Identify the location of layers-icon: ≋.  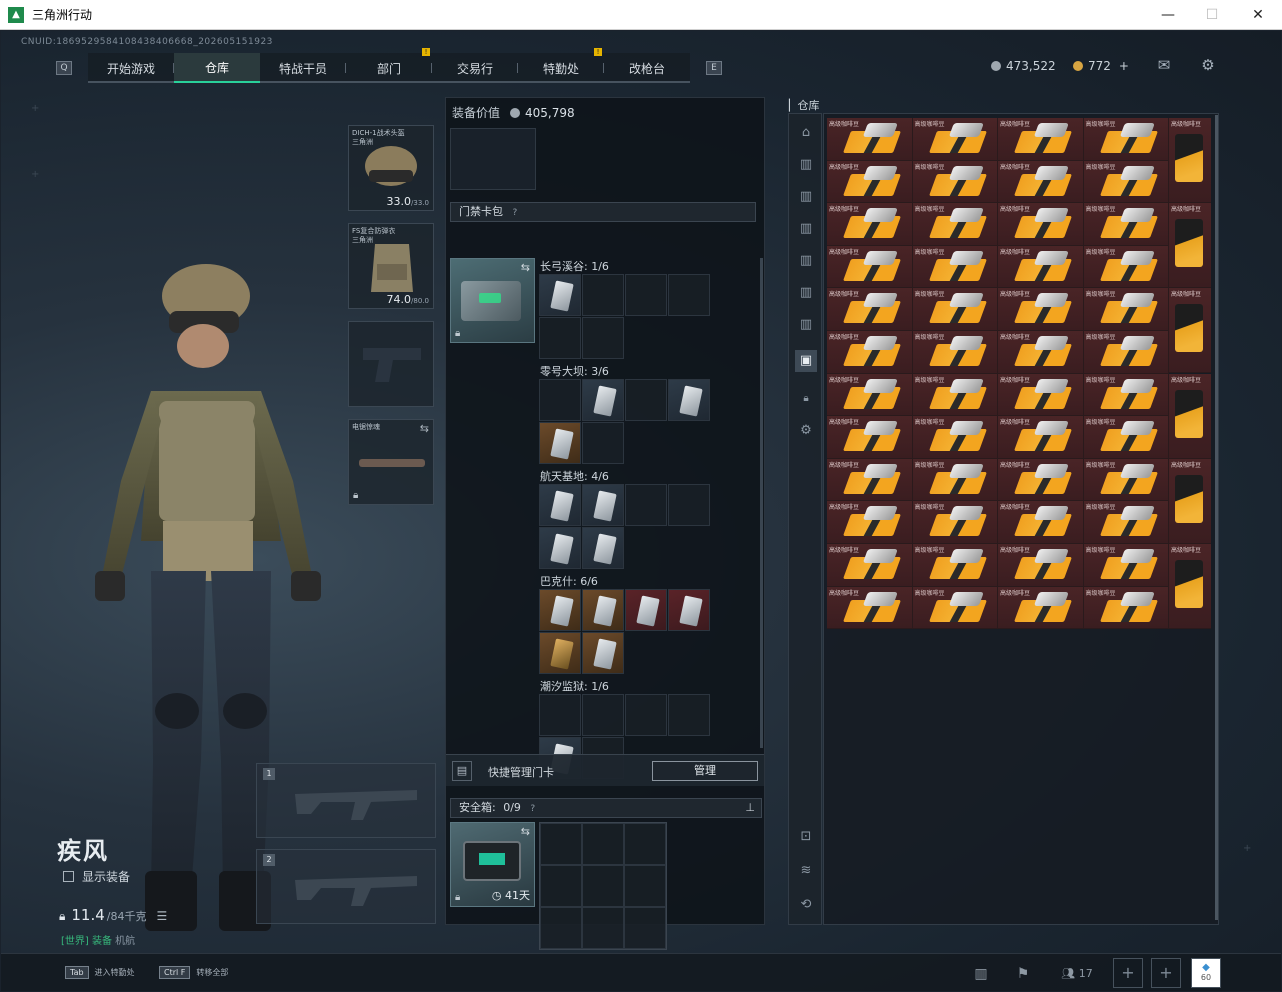
(806, 871).